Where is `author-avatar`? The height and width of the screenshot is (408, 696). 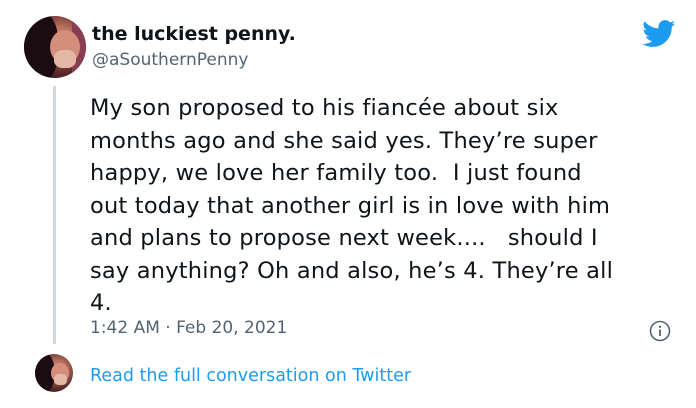 author-avatar is located at coordinates (55, 47).